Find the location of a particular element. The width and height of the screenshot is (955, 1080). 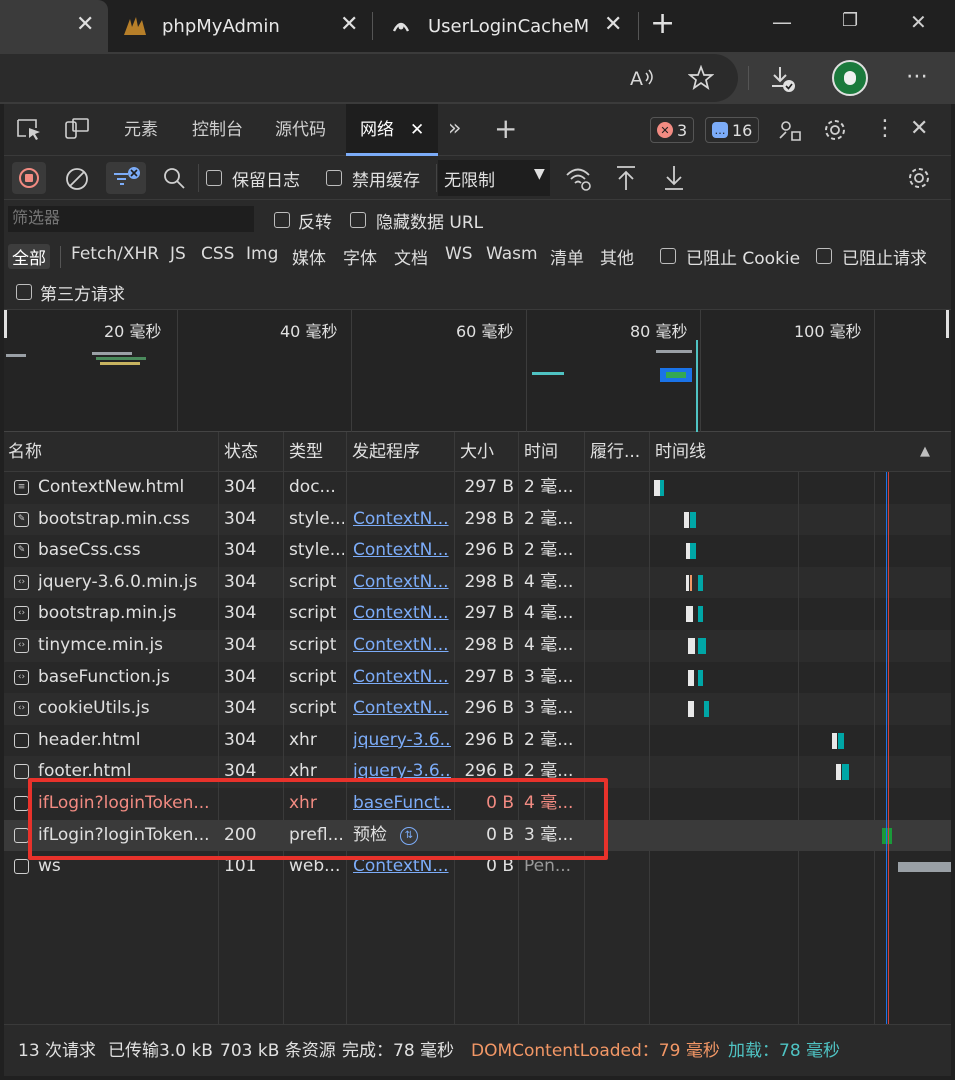

preserve-log-checkbox is located at coordinates (214, 178).